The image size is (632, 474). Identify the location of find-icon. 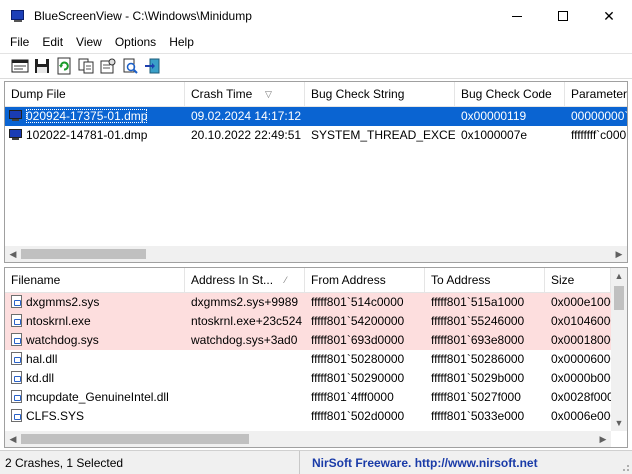
(130, 66).